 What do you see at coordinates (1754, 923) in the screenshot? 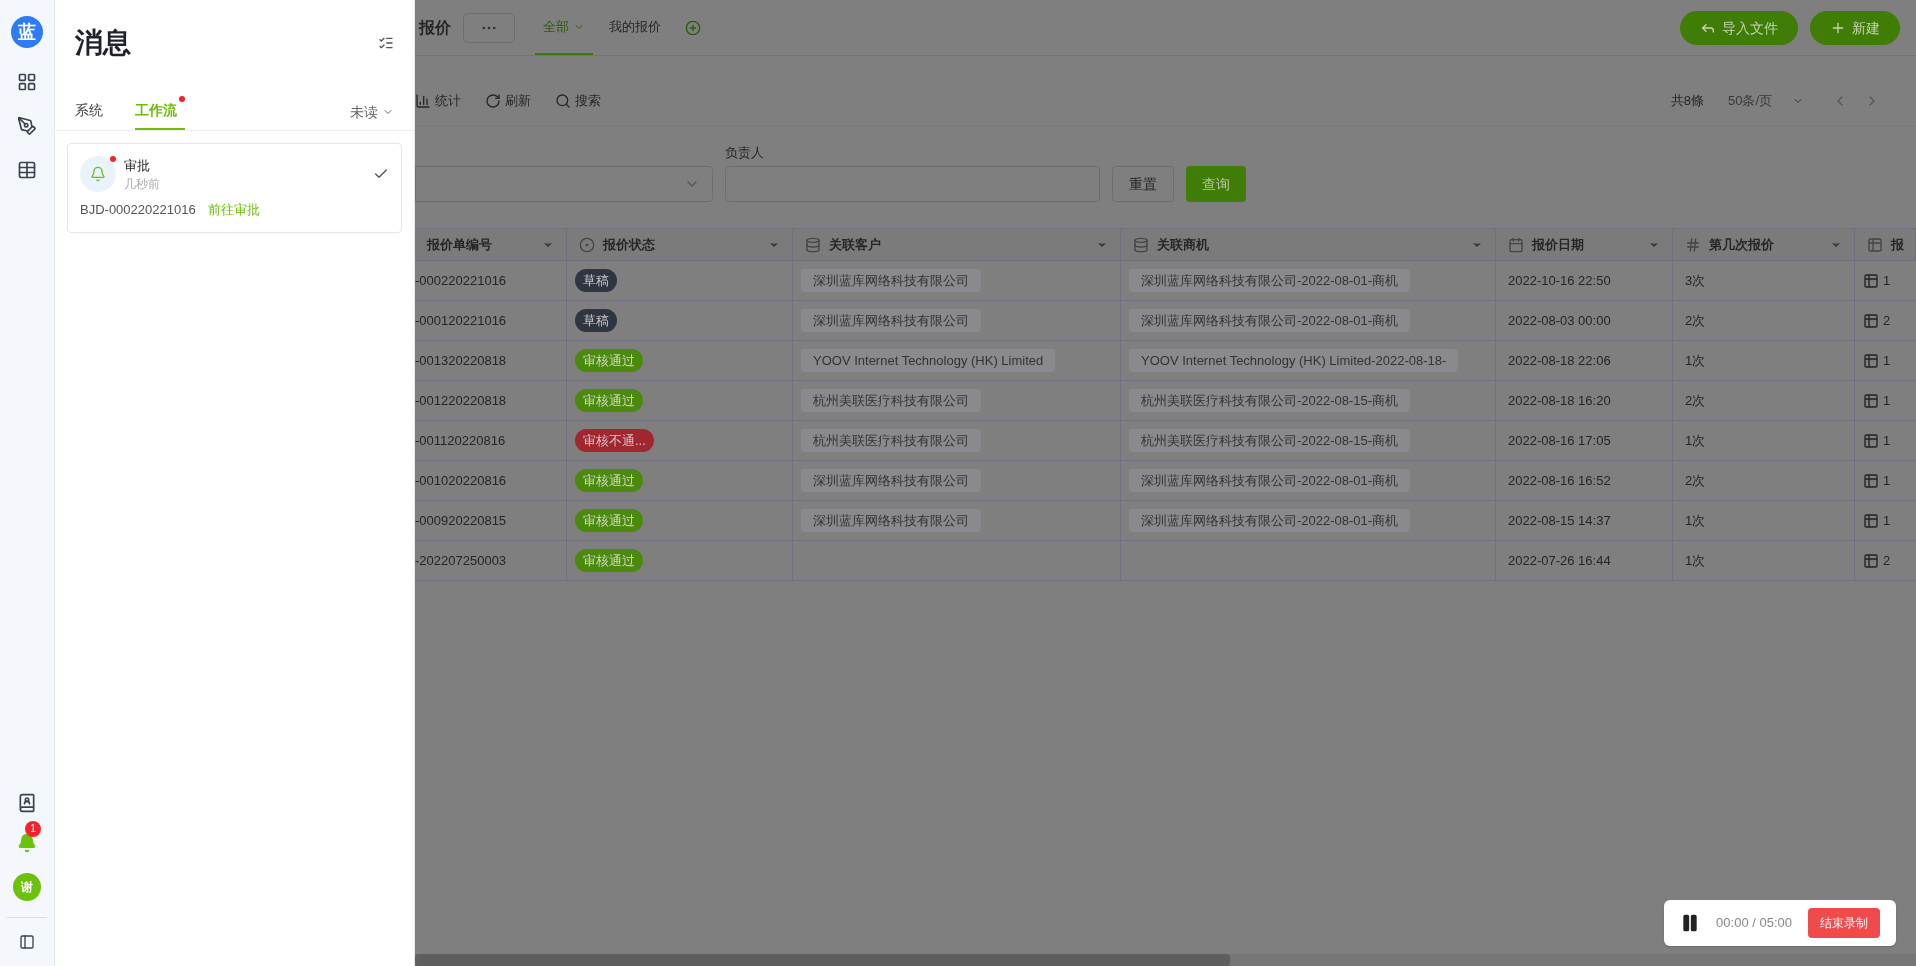
I see `recording-time: 00:00 / 05:00` at bounding box center [1754, 923].